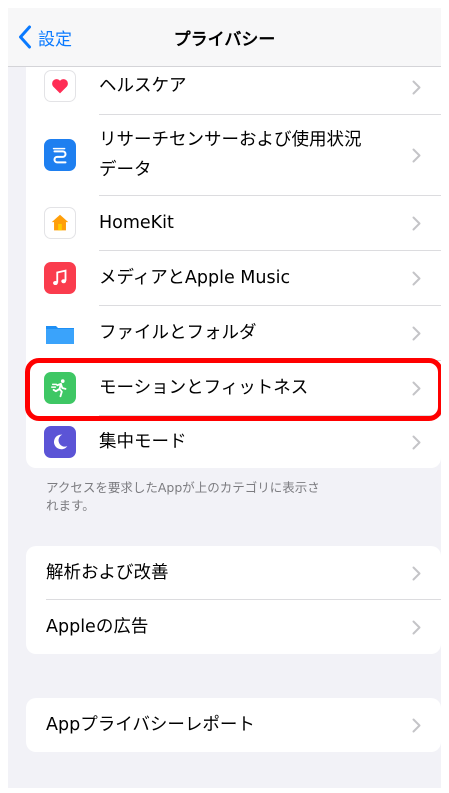 Image resolution: width=449 pixels, height=793 pixels. I want to click on app-privacy-report-list: Appプライバシーレポート, so click(233, 725).